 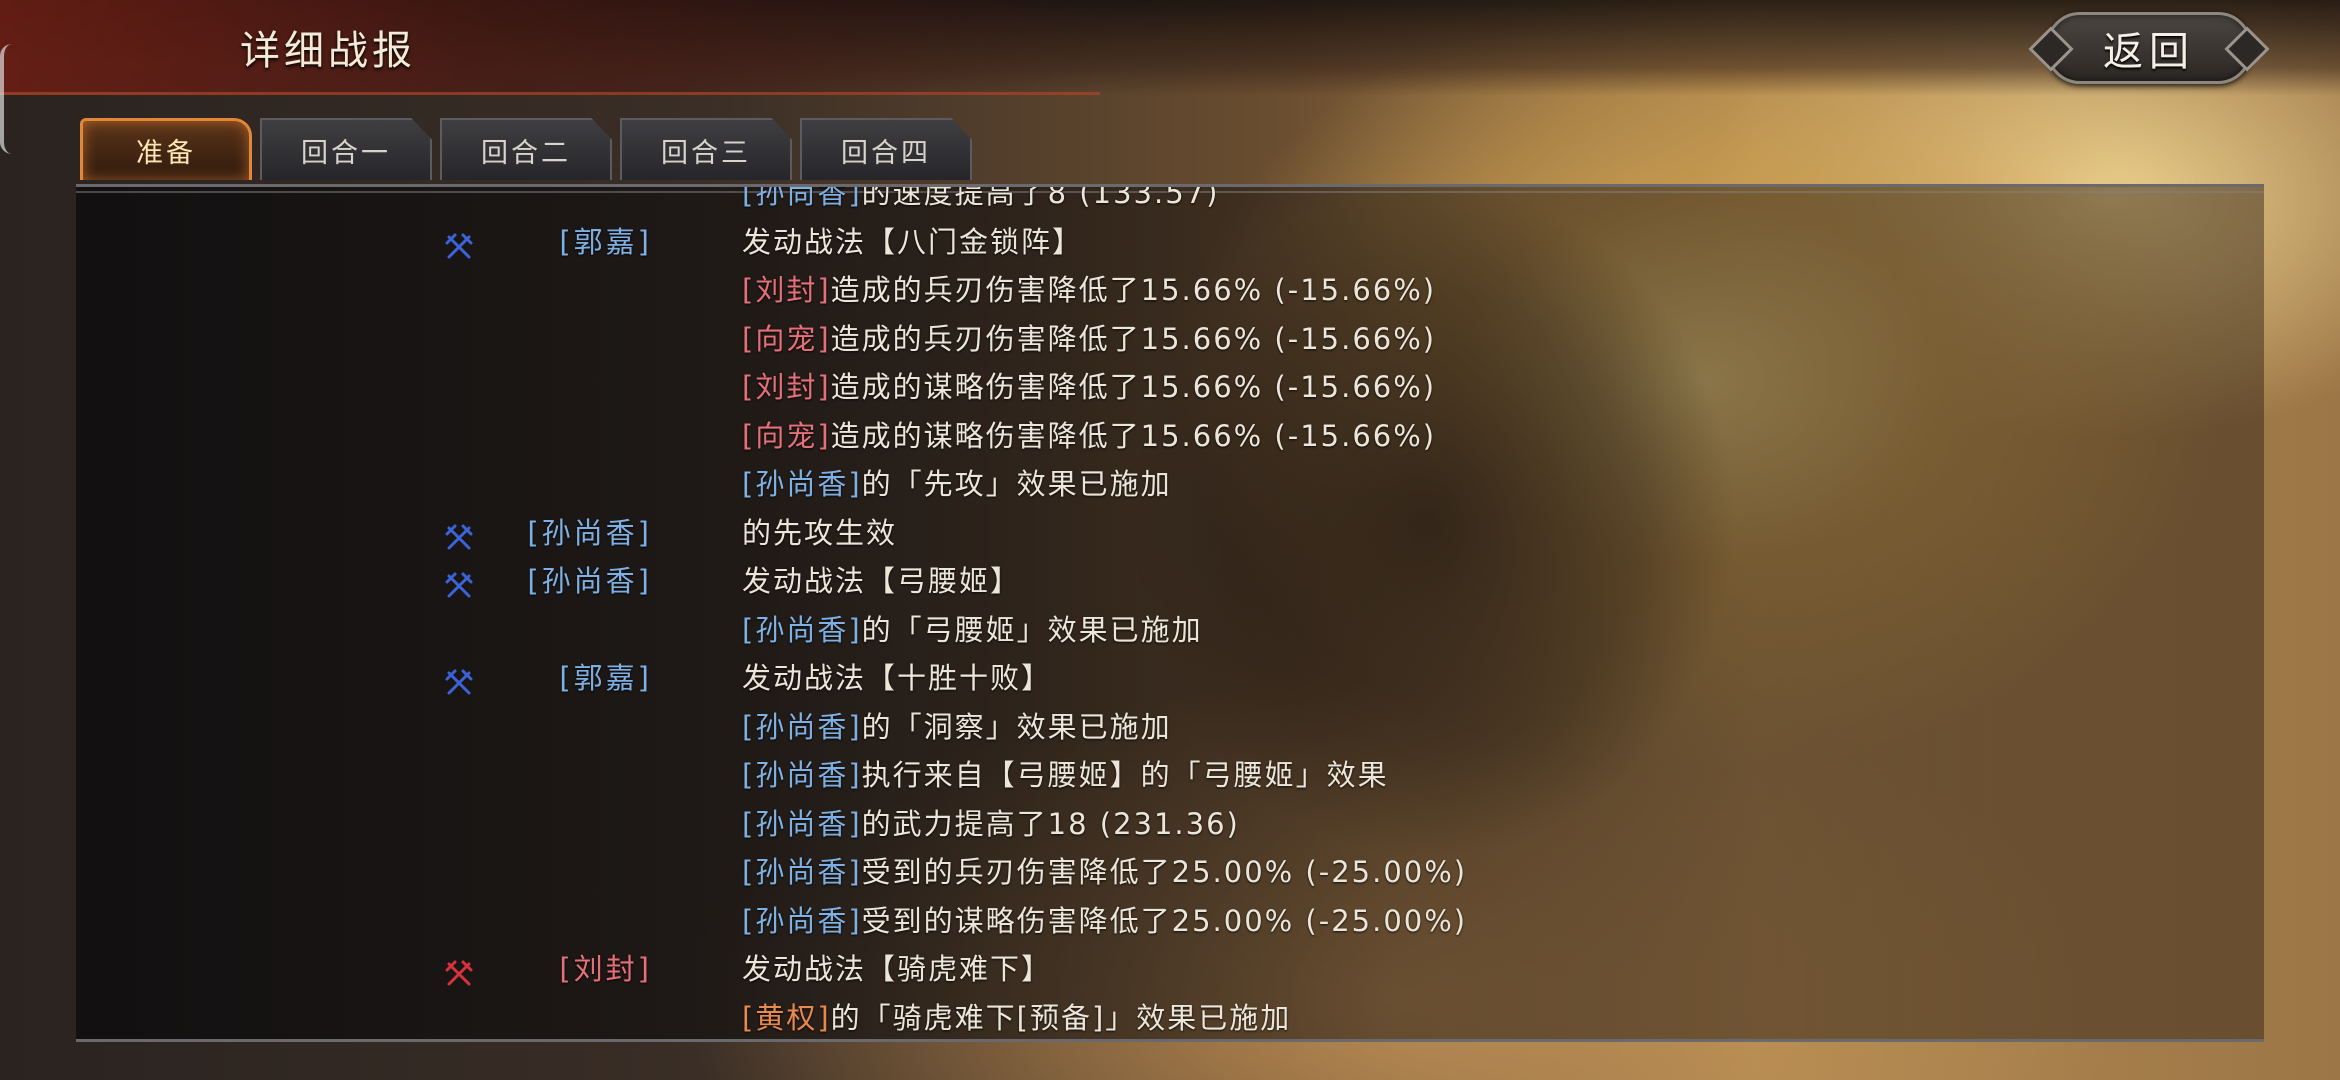 I want to click on log-line: [郭嘉] 发动战法【十胜十败】, so click(x=1170, y=678).